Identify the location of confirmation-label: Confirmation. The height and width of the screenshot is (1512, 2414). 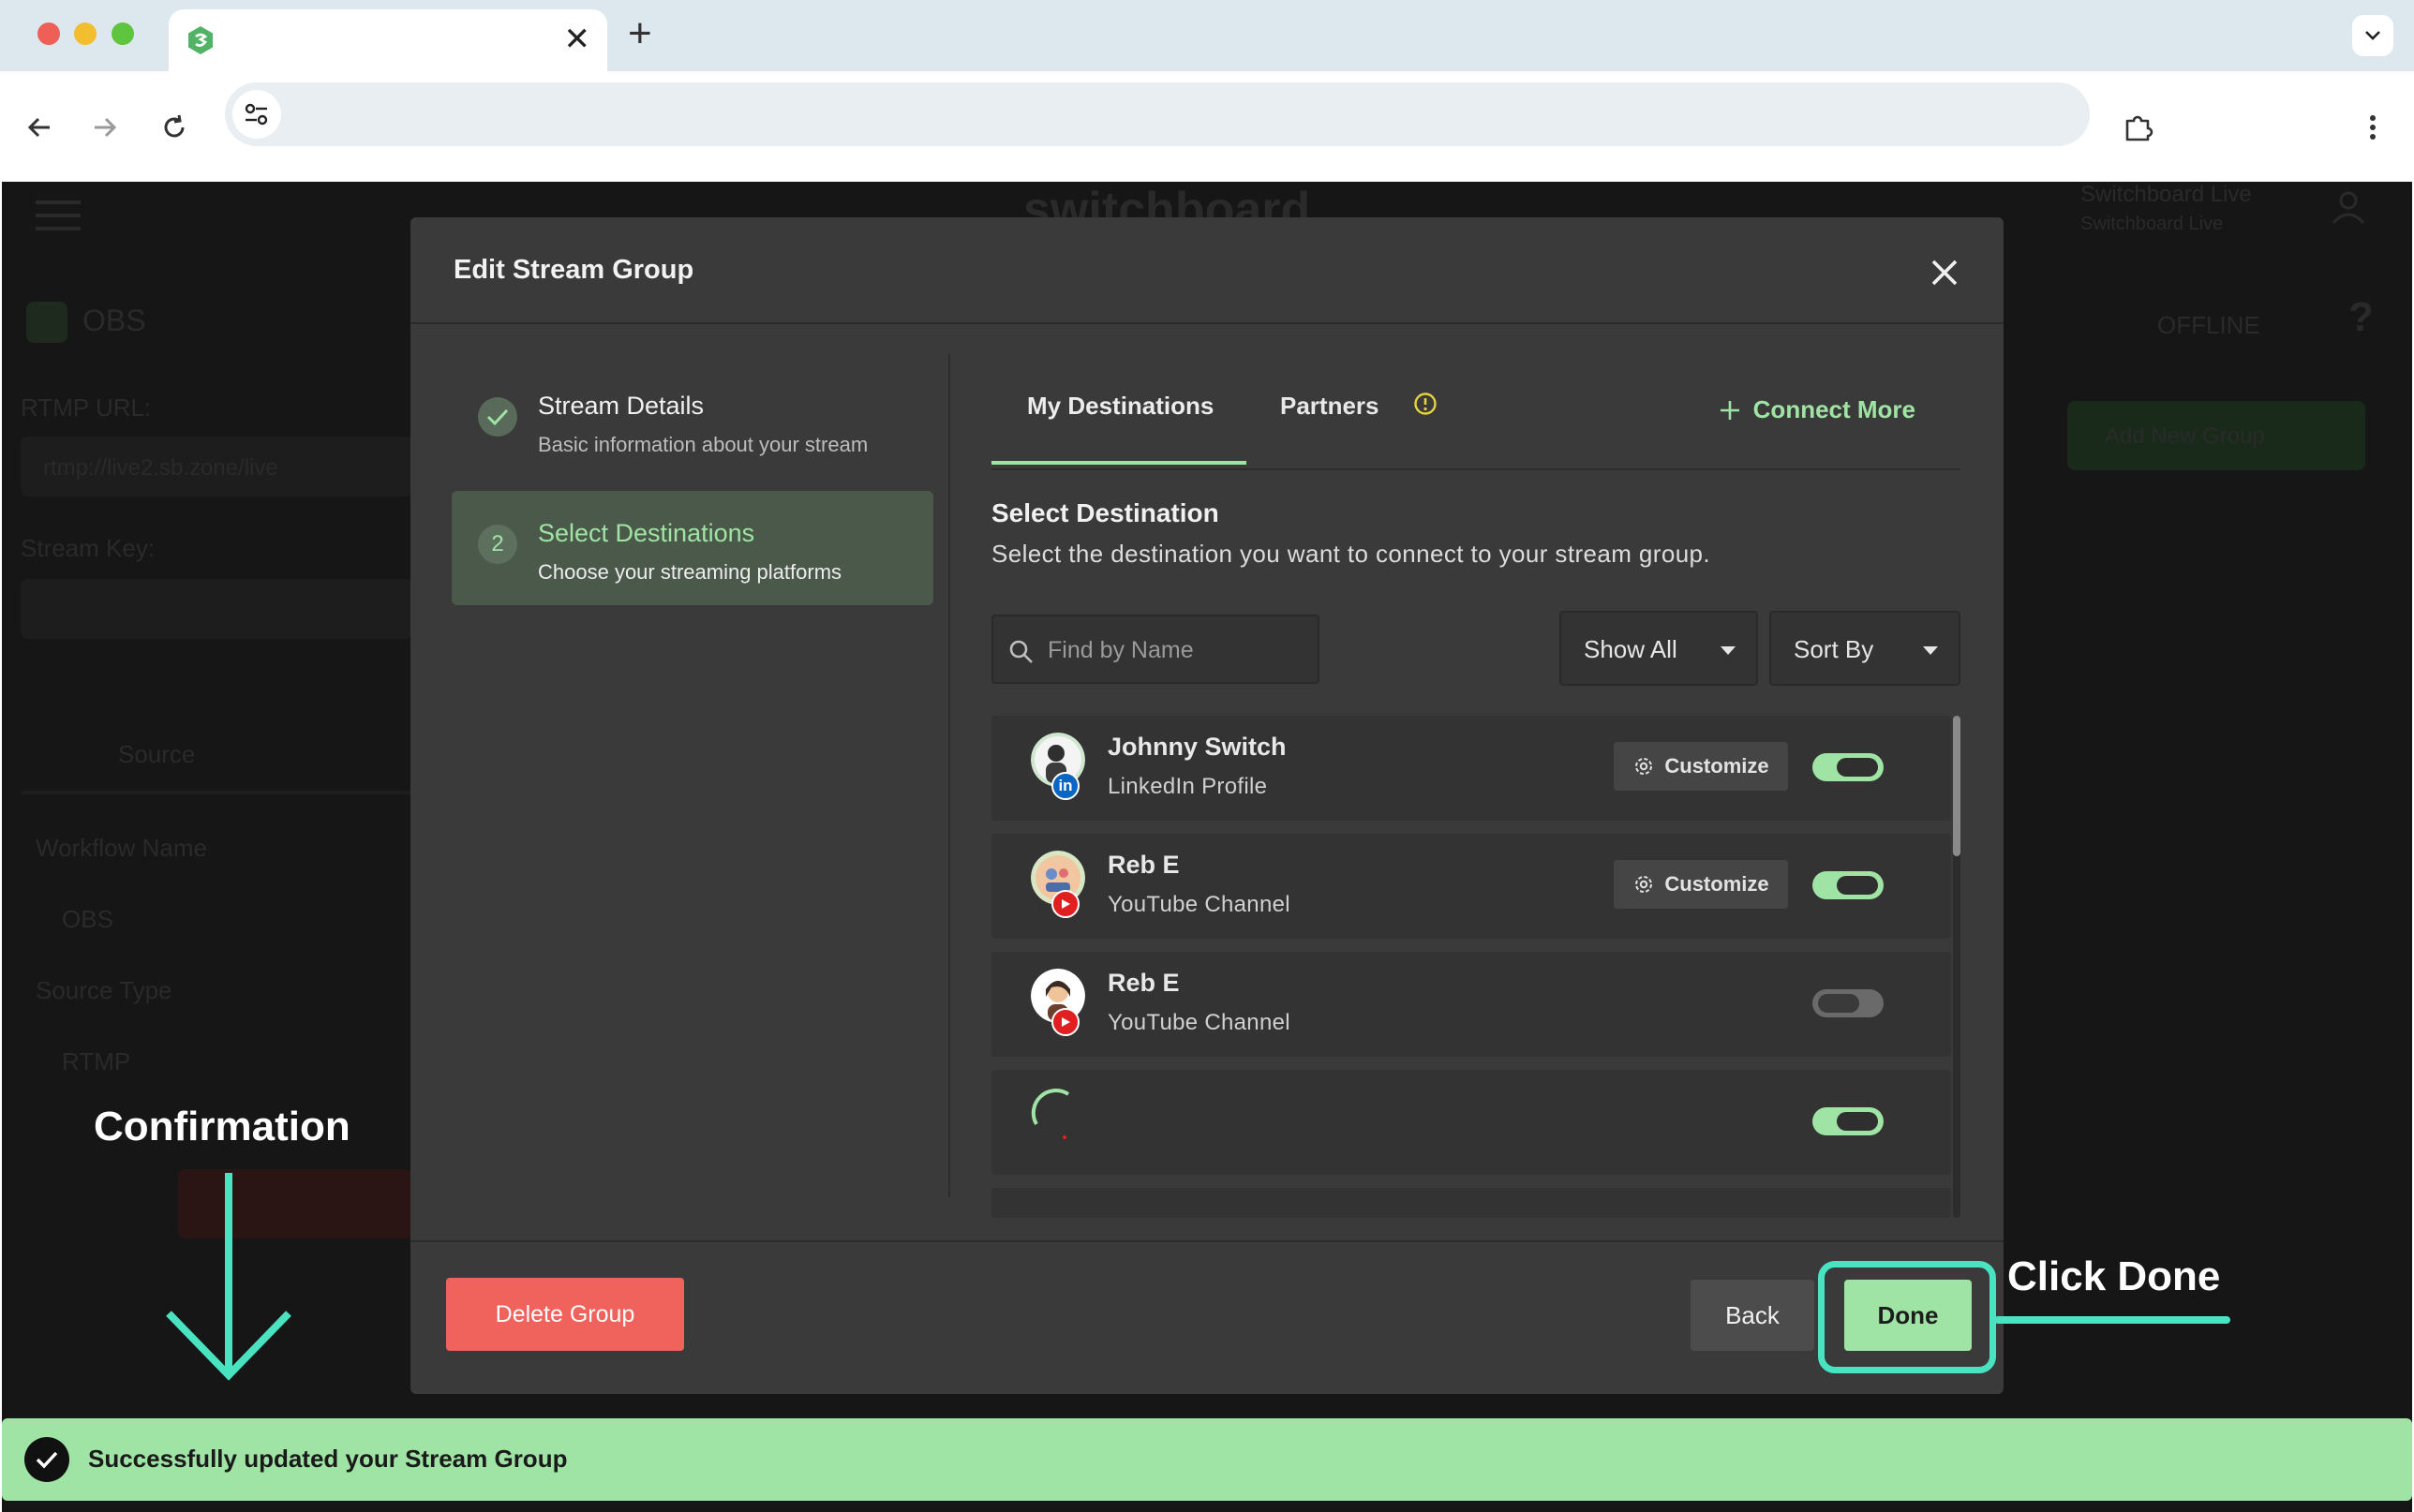
(222, 1126).